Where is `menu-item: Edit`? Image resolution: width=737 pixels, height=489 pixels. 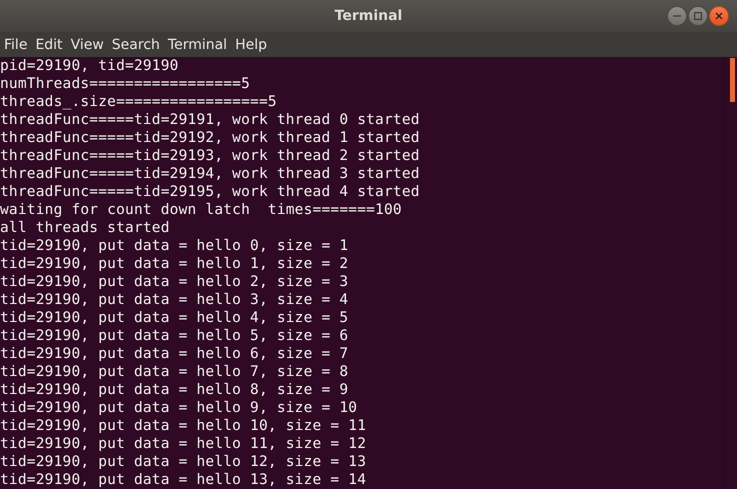
menu-item: Edit is located at coordinates (51, 44).